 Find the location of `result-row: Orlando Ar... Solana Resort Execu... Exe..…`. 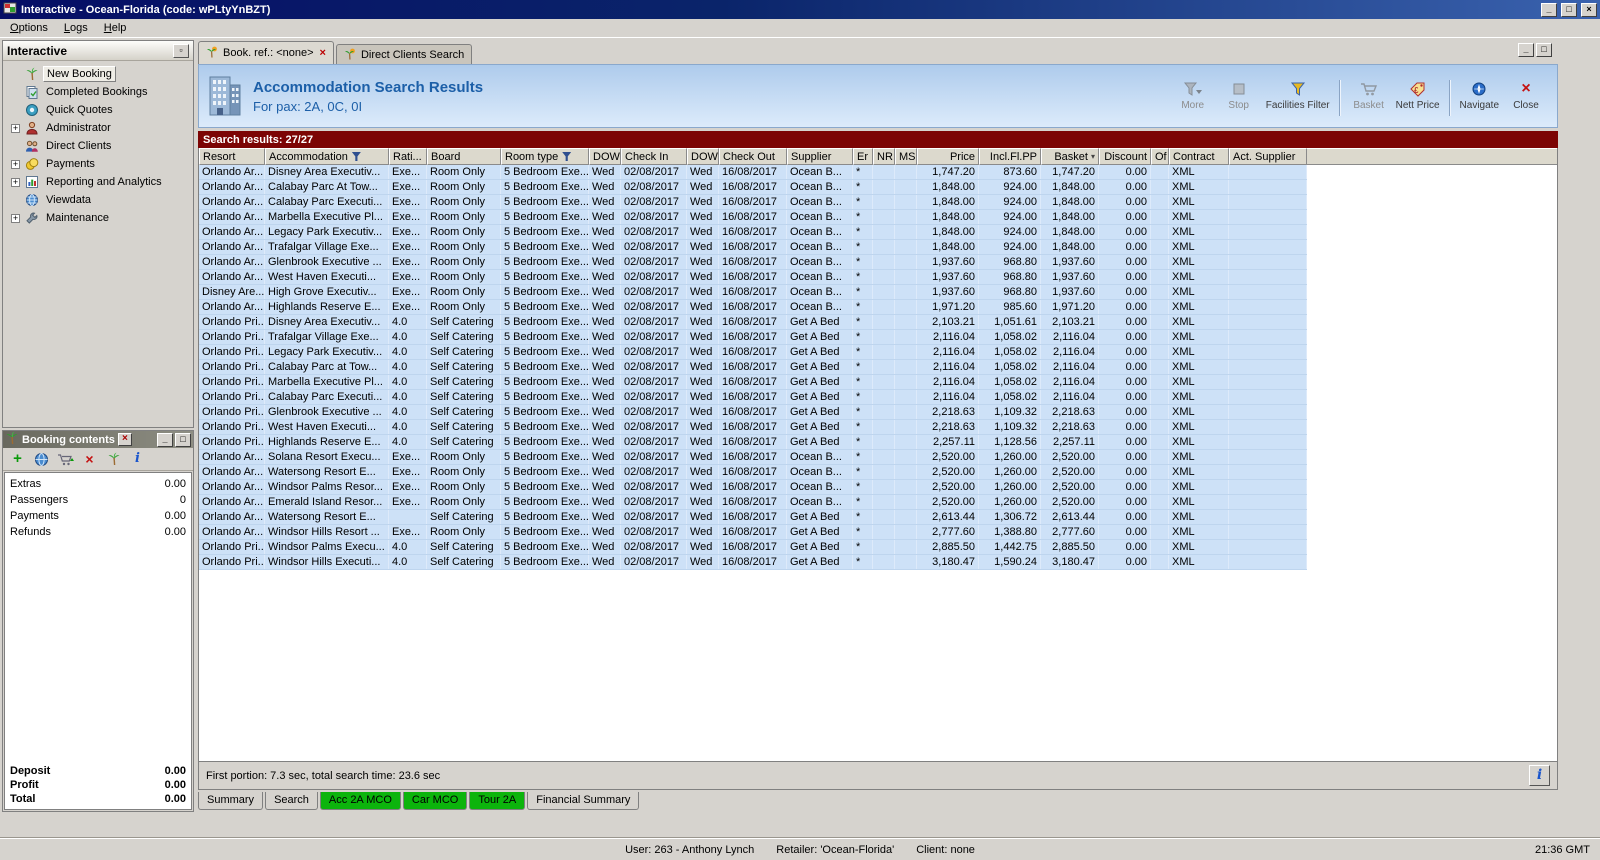

result-row: Orlando Ar... Solana Resort Execu... Exe..… is located at coordinates (753, 457).